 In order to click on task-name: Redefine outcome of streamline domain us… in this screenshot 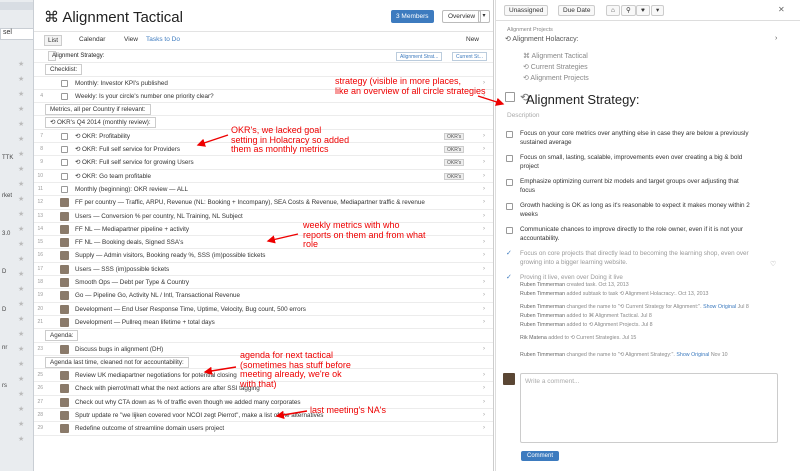, I will do `click(149, 428)`.